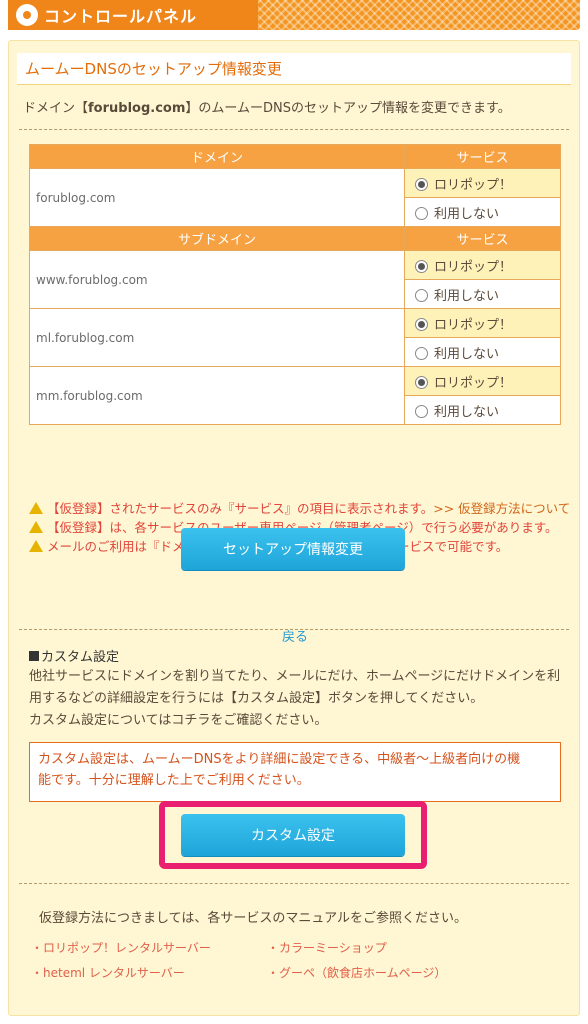 This screenshot has height=1024, width=588. Describe the element at coordinates (293, 835) in the screenshot. I see `custom-settings-button: カスタム設定` at that location.